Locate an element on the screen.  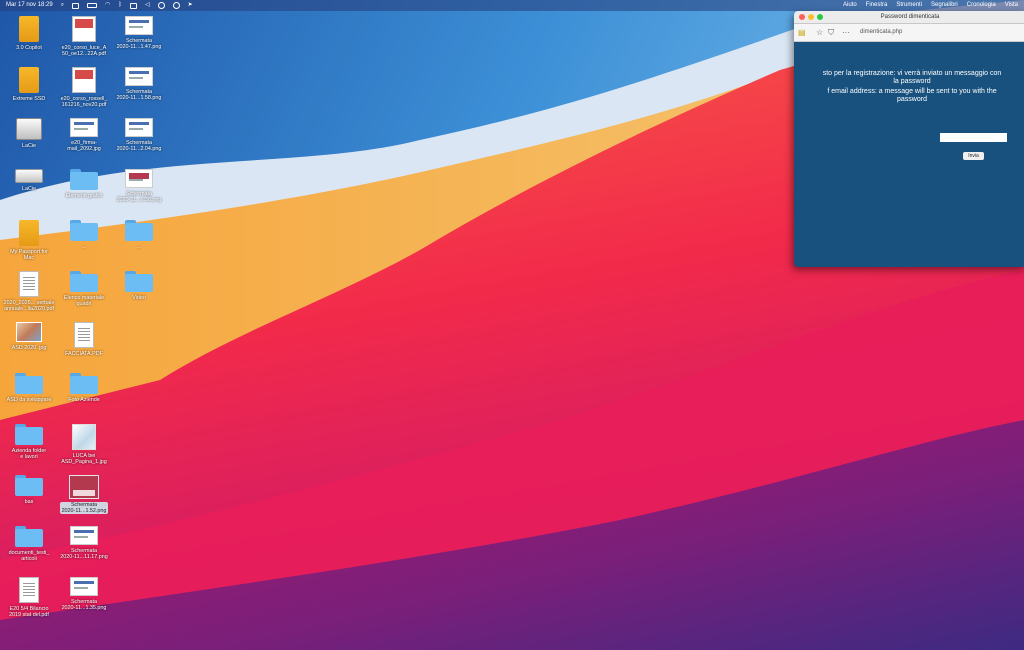
icon-video: Video is located at coordinates (139, 286).